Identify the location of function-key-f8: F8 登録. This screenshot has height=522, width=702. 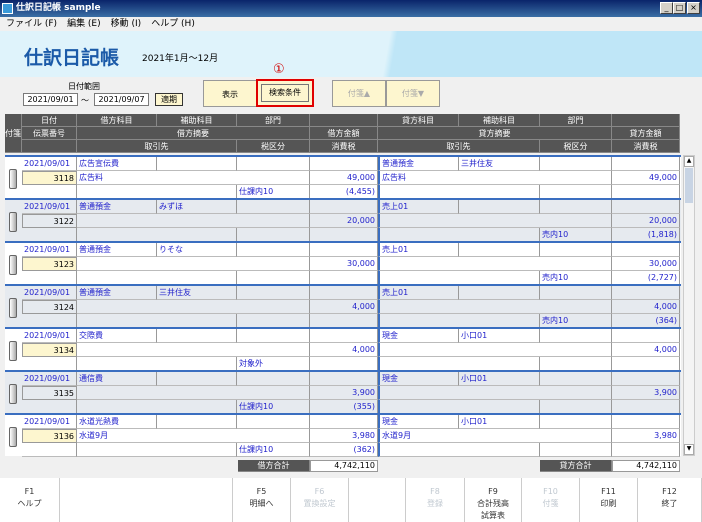
(435, 500).